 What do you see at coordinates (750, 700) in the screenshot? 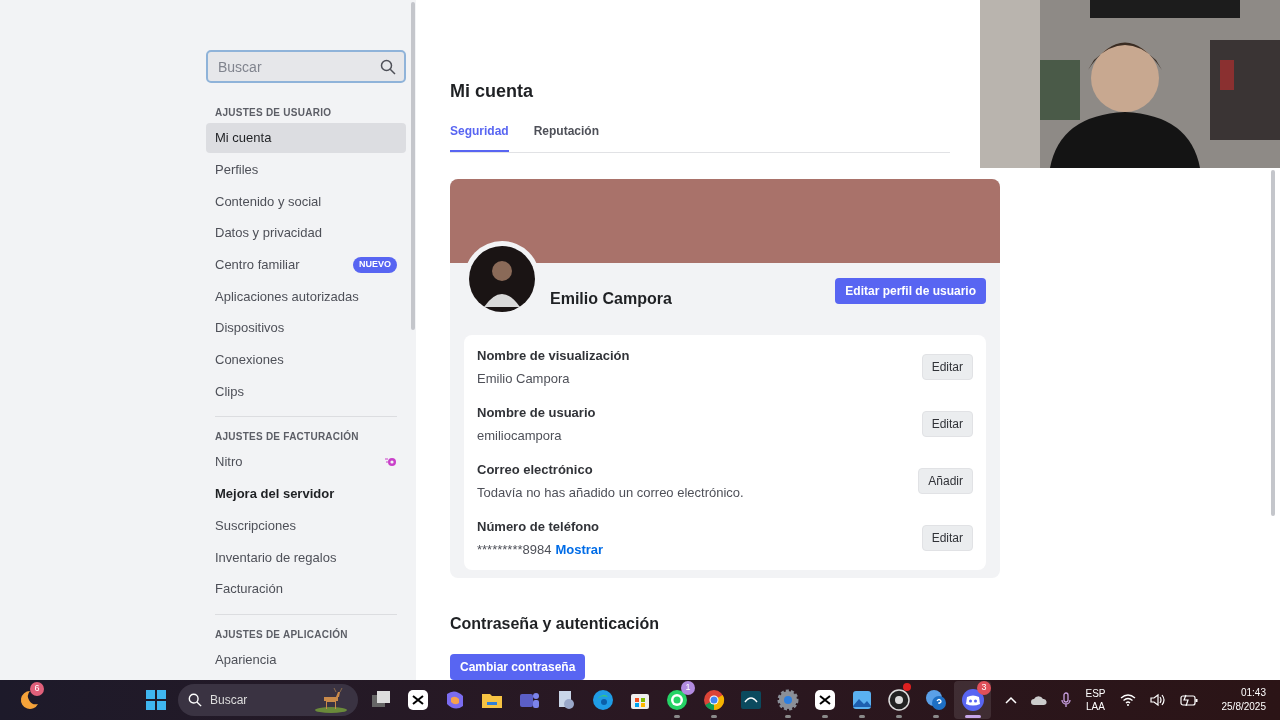
I see `streaming-app-icon` at bounding box center [750, 700].